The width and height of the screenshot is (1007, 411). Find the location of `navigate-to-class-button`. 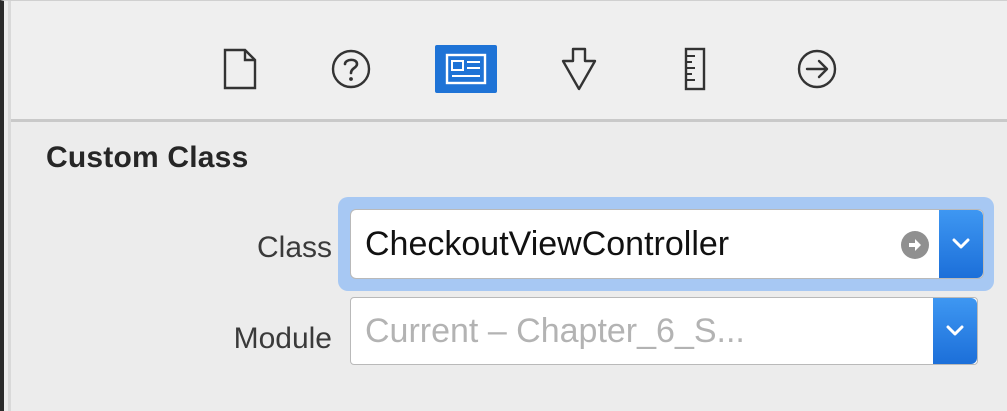

navigate-to-class-button is located at coordinates (915, 245).